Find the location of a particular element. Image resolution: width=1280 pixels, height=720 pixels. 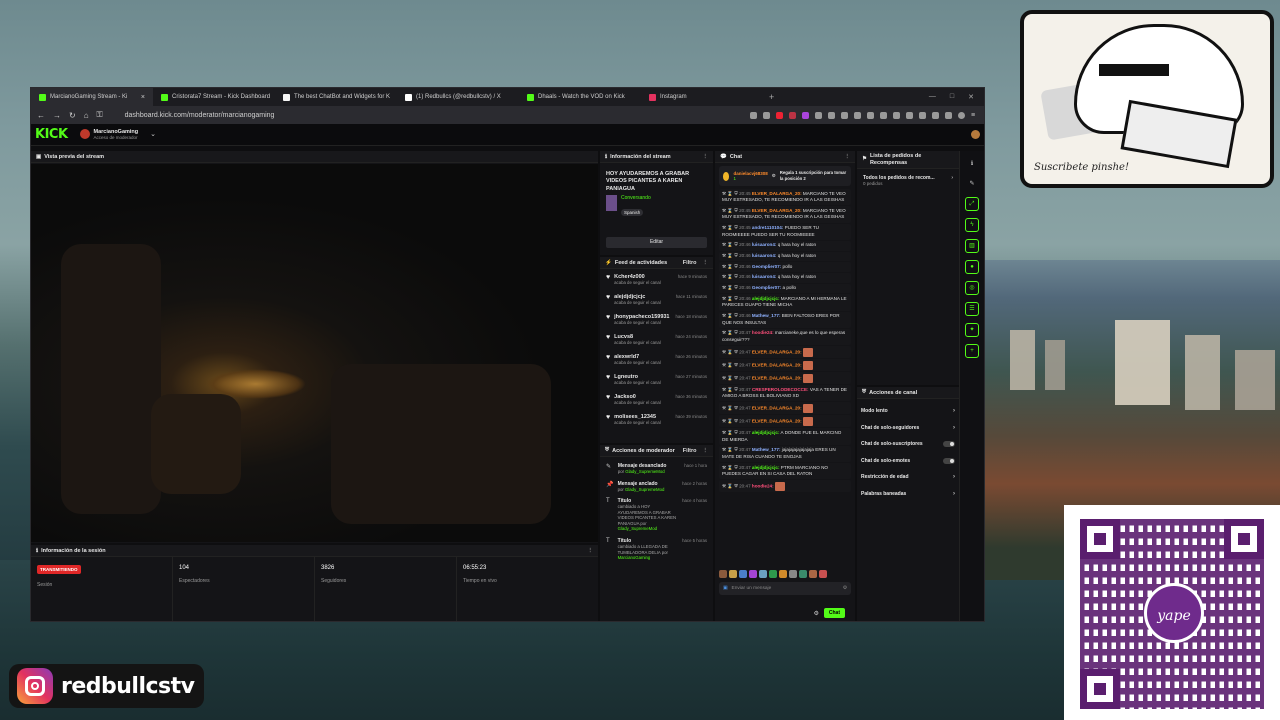

chat-input: ▣ Enviar un mensaje ⚙ is located at coordinates (785, 588).